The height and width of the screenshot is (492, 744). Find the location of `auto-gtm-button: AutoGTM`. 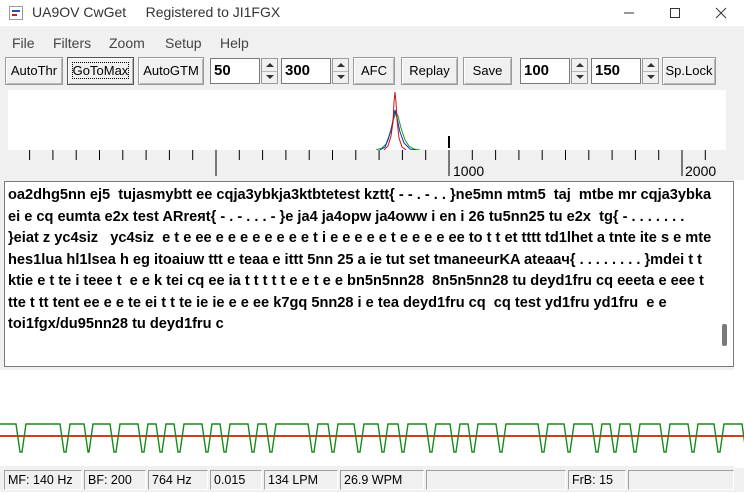

auto-gtm-button: AutoGTM is located at coordinates (171, 71).